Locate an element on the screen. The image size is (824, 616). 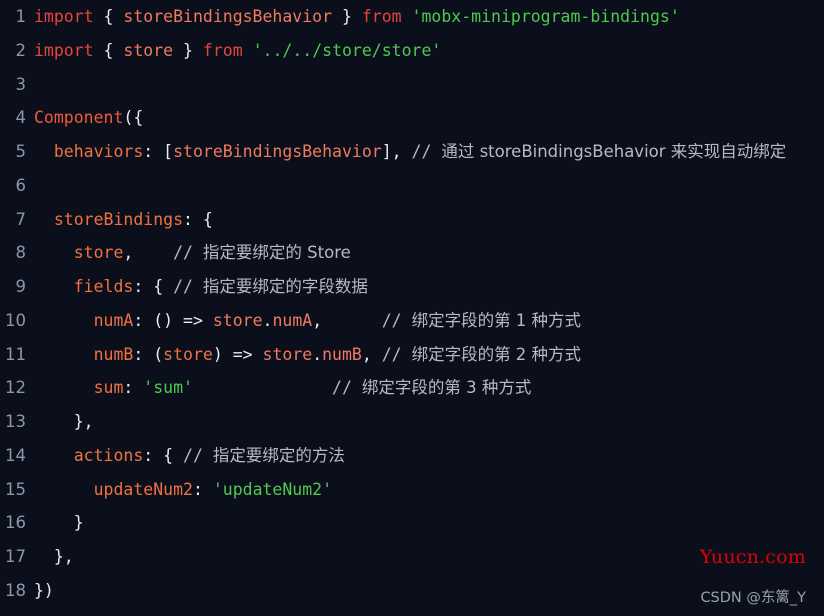
code-line-text: Component({ is located at coordinates (88, 118).